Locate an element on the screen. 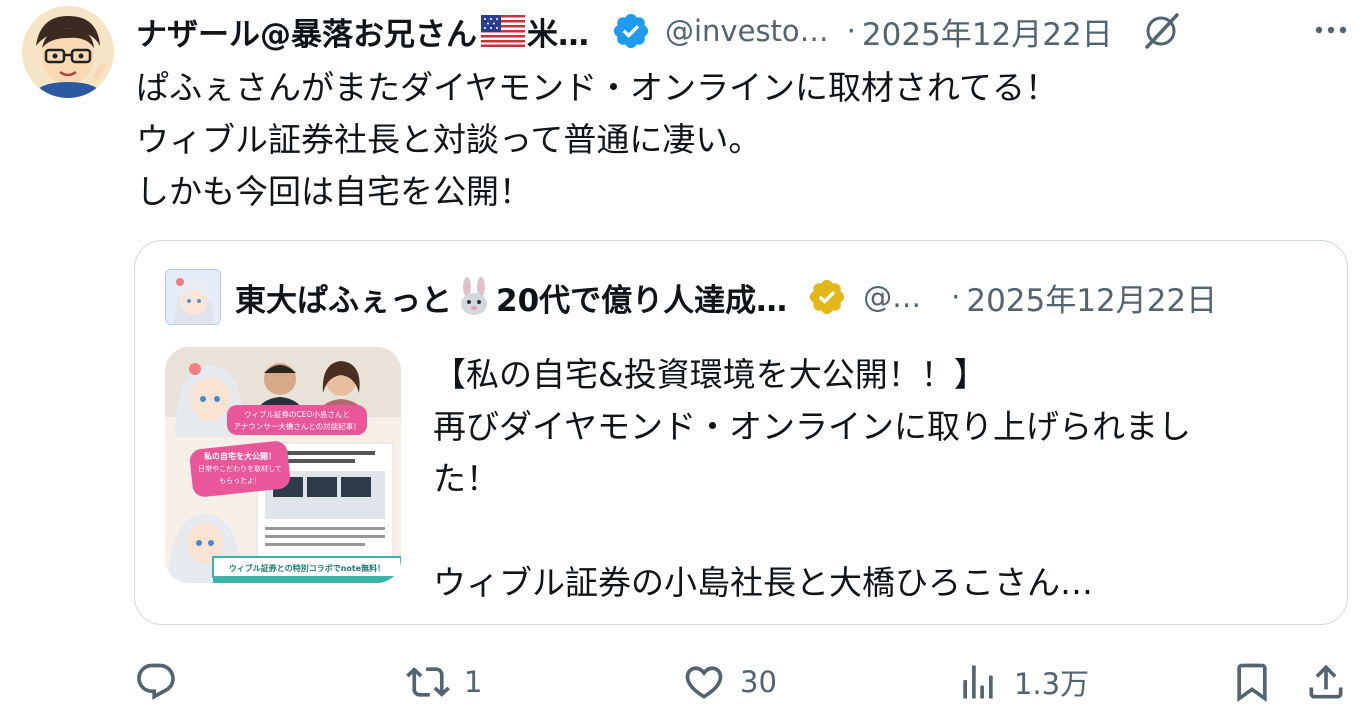 This screenshot has height=712, width=1365. tweet-date: 2025年12月22日 is located at coordinates (987, 31).